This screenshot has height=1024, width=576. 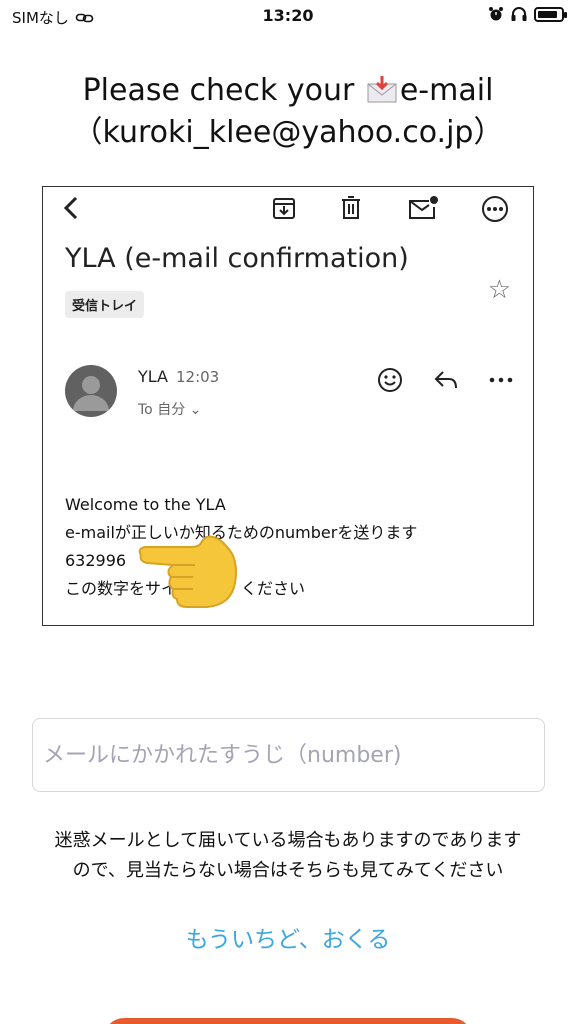 I want to click on back-icon, so click(x=70, y=208).